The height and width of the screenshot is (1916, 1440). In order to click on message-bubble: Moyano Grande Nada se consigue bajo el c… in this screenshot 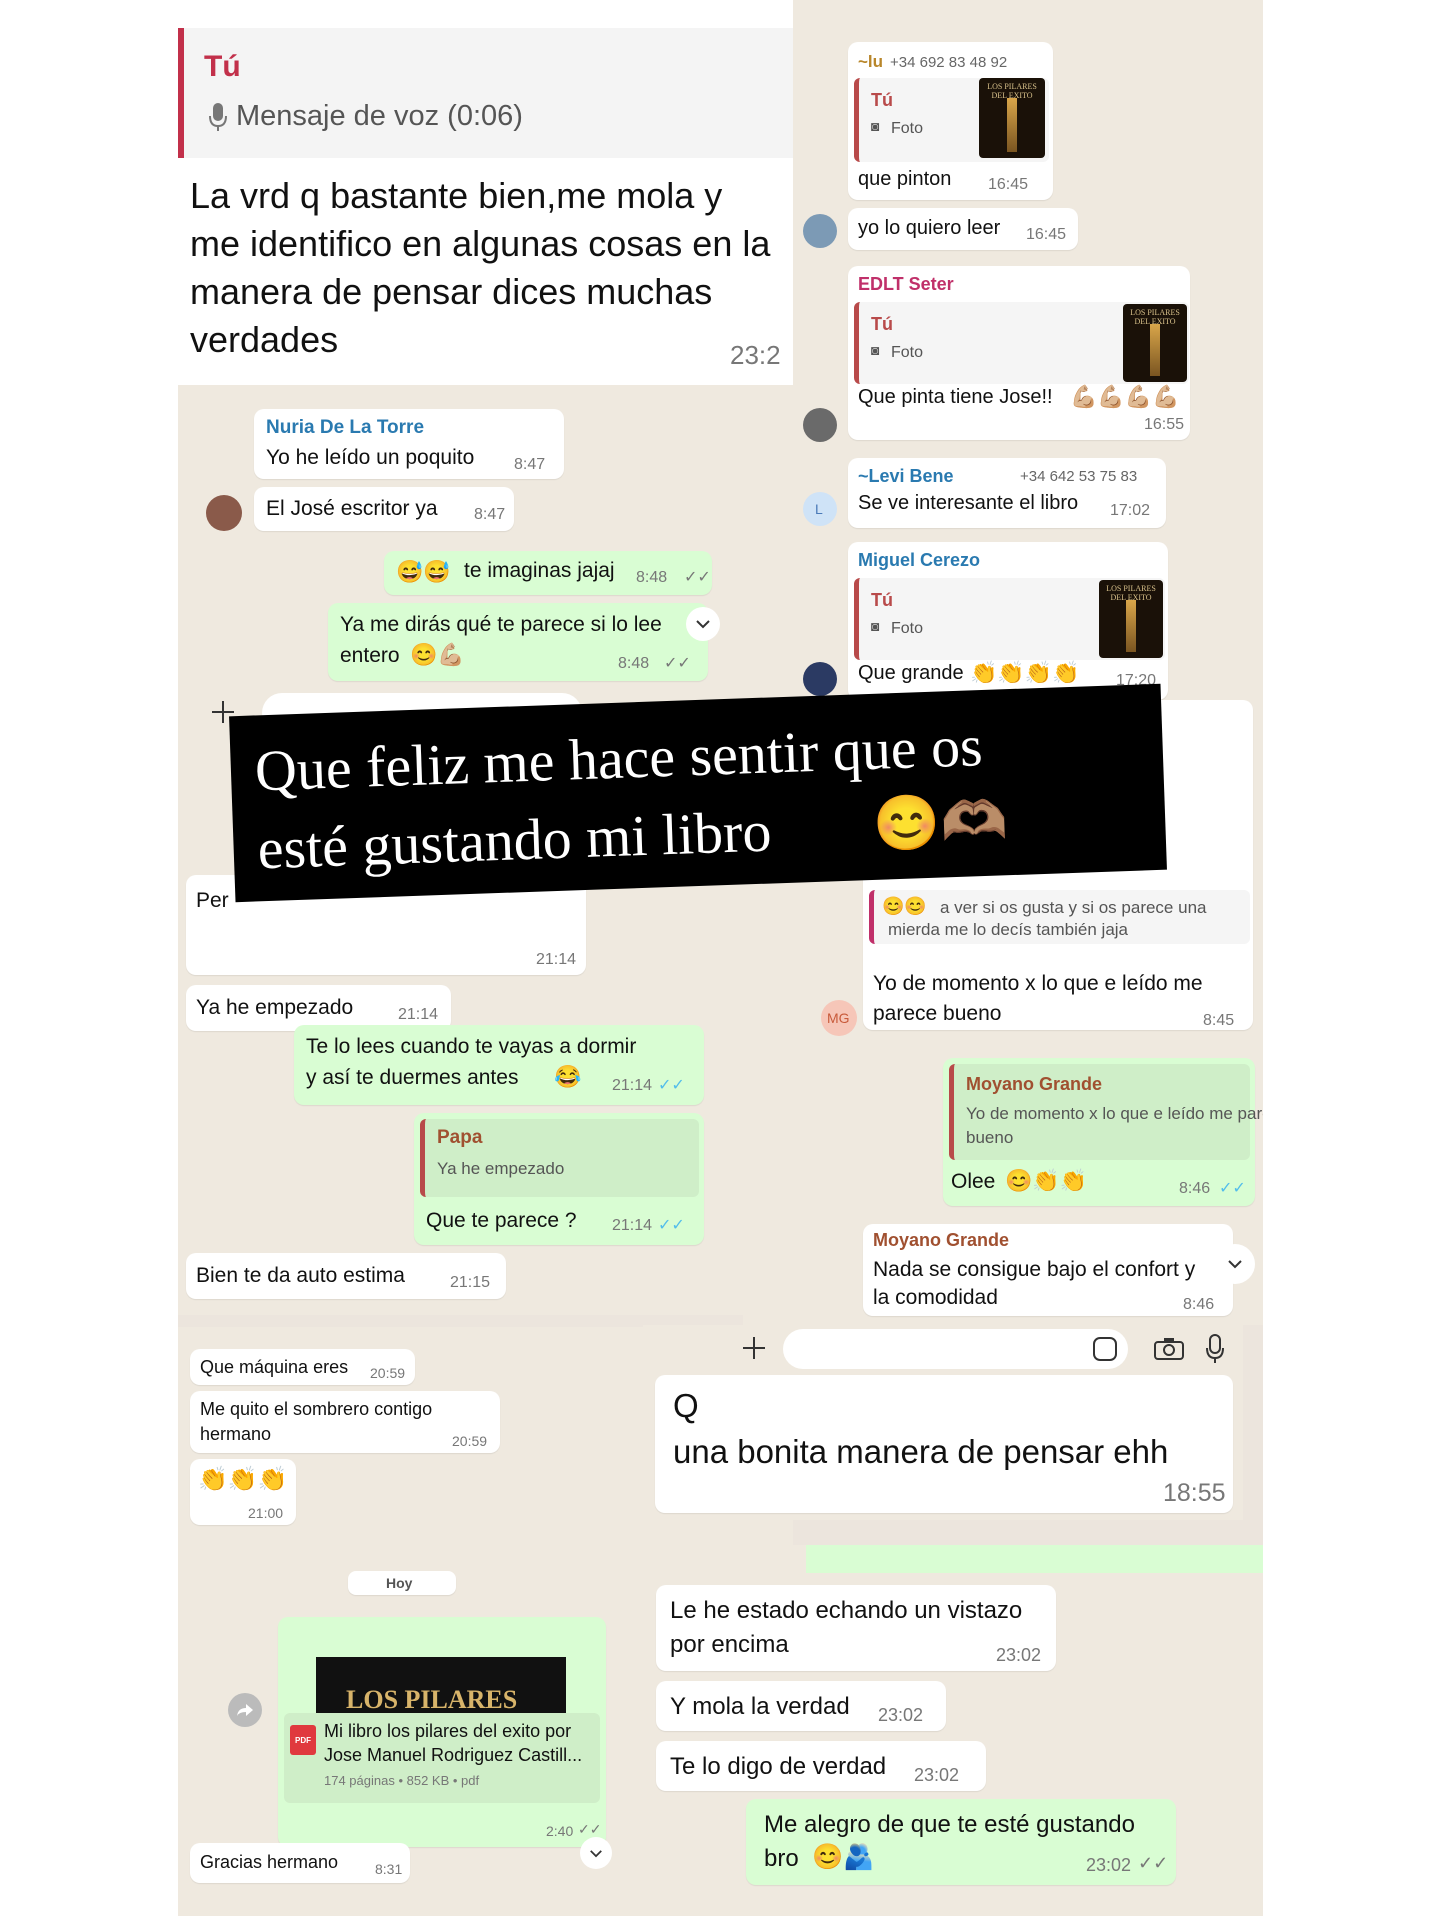, I will do `click(1048, 1270)`.